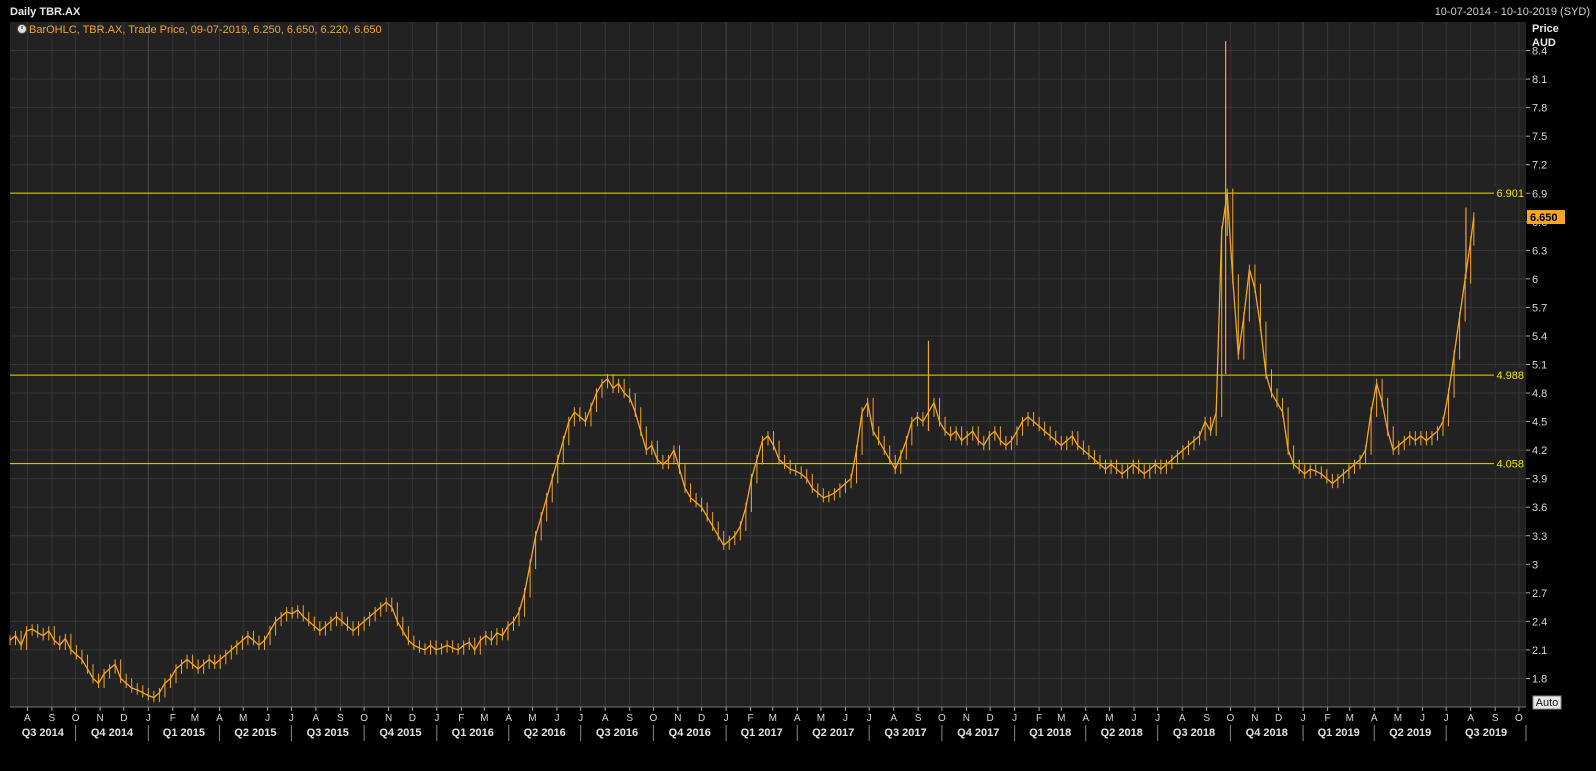 This screenshot has height=771, width=1596. What do you see at coordinates (690, 733) in the screenshot?
I see `quarter-label: Q4 2016` at bounding box center [690, 733].